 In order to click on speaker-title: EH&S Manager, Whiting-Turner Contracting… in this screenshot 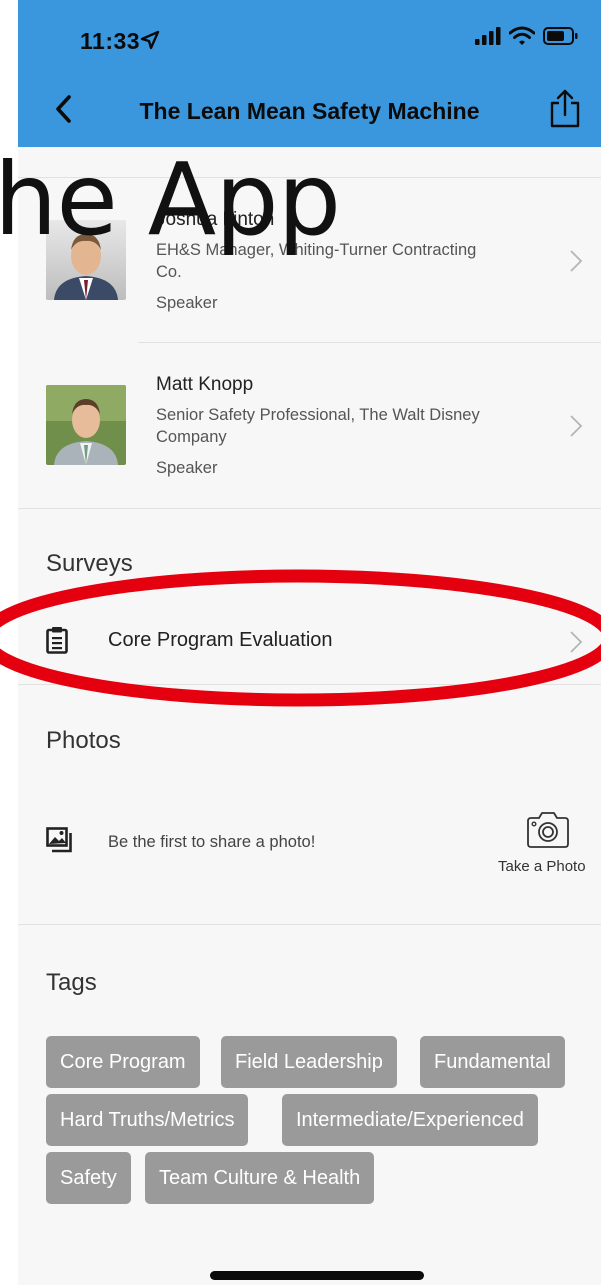, I will do `click(316, 261)`.